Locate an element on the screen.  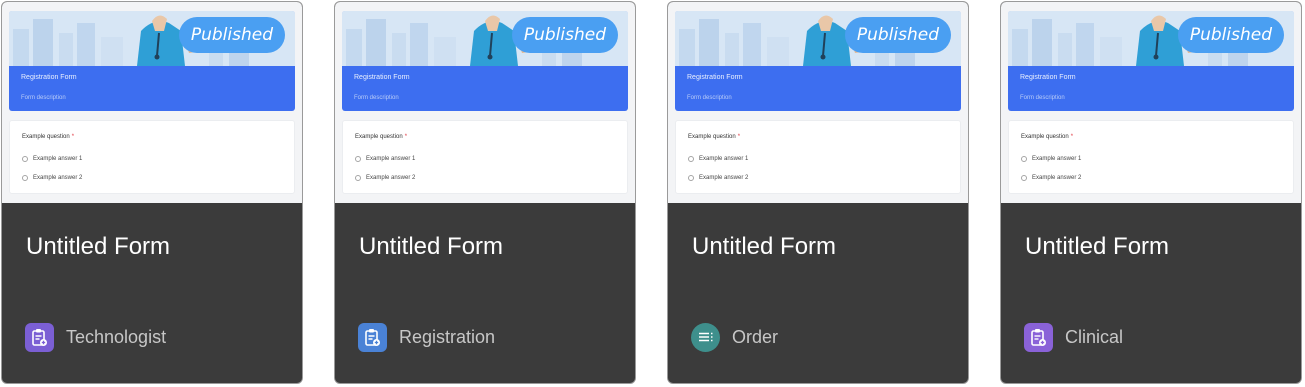
form-type-label: Clinical is located at coordinates (1094, 336).